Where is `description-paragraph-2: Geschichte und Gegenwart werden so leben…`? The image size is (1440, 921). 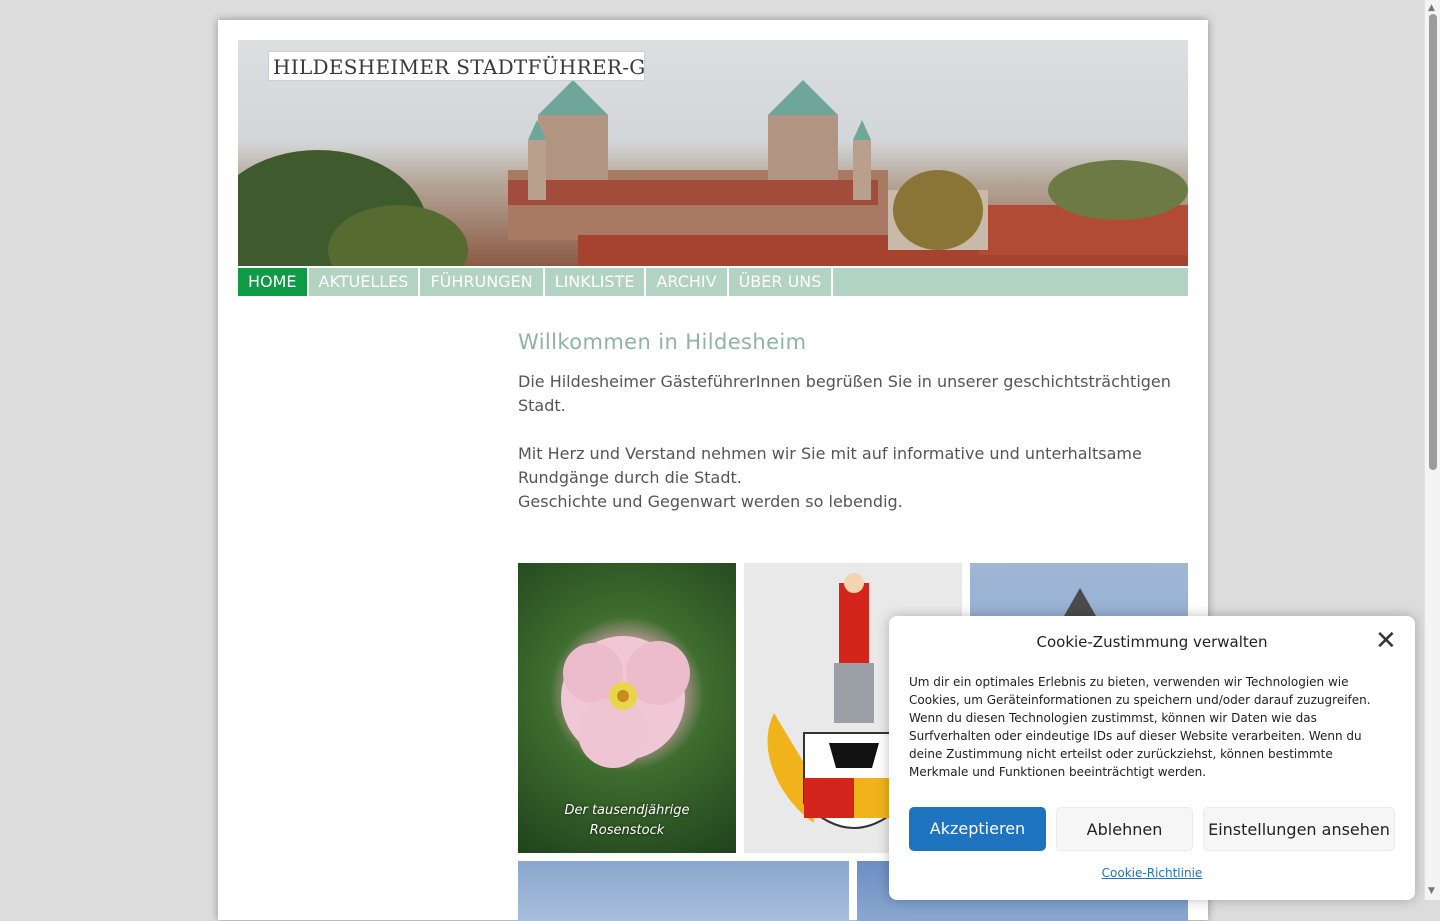
description-paragraph-2: Geschichte und Gegenwart werden so leben… is located at coordinates (710, 501).